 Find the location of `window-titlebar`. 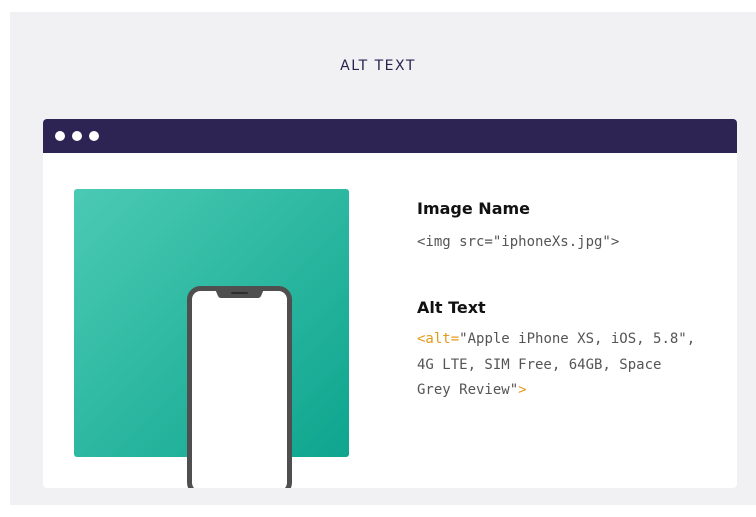

window-titlebar is located at coordinates (390, 136).